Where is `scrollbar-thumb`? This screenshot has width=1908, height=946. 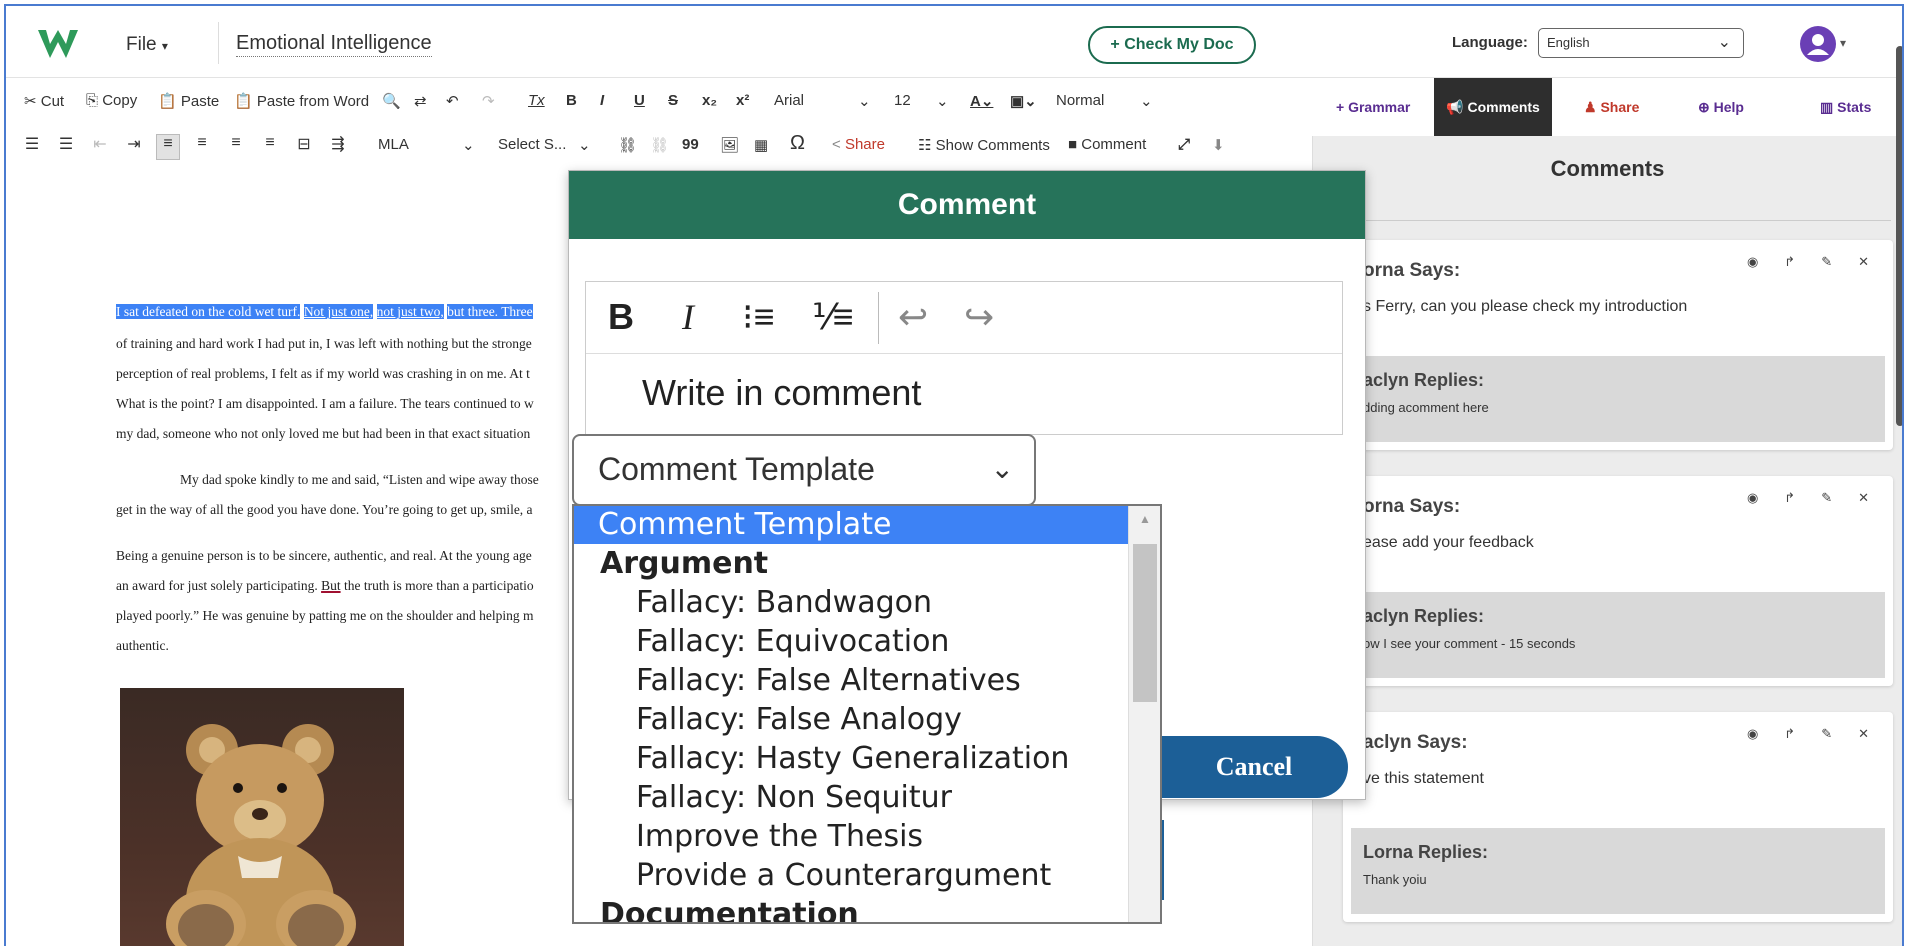
scrollbar-thumb is located at coordinates (1145, 623).